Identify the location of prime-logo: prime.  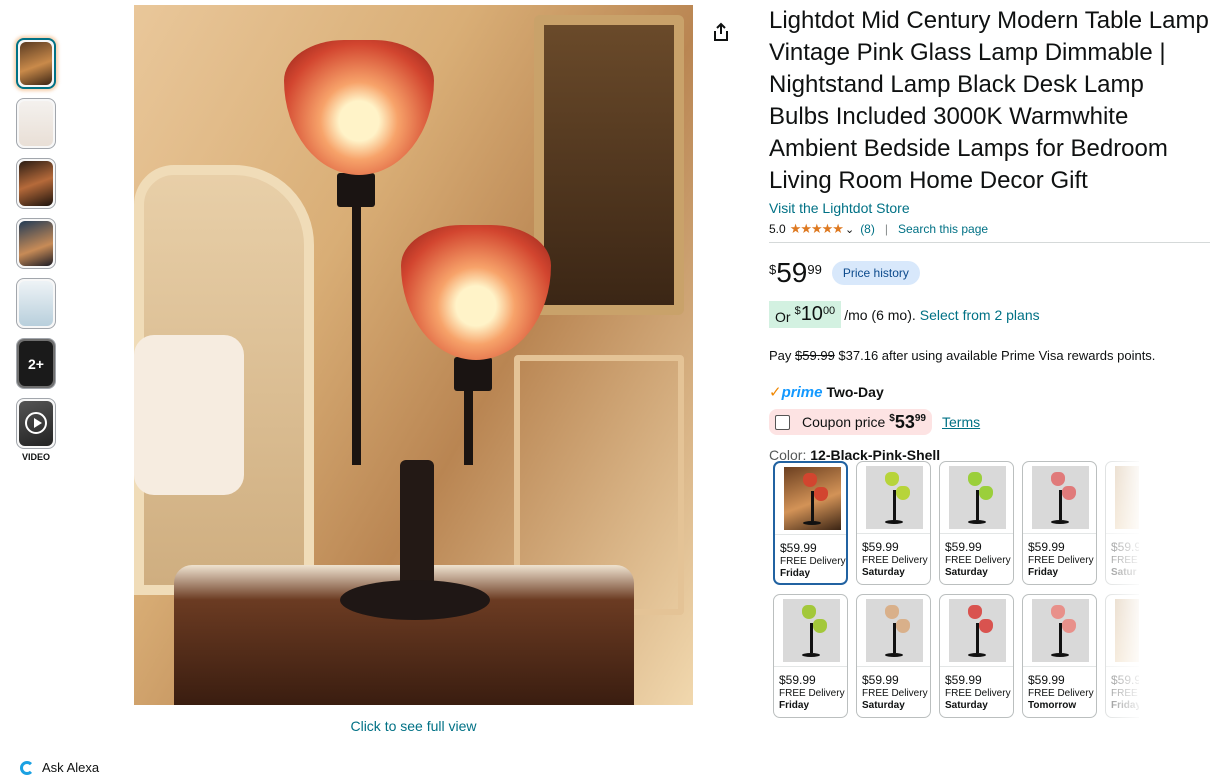
(802, 392).